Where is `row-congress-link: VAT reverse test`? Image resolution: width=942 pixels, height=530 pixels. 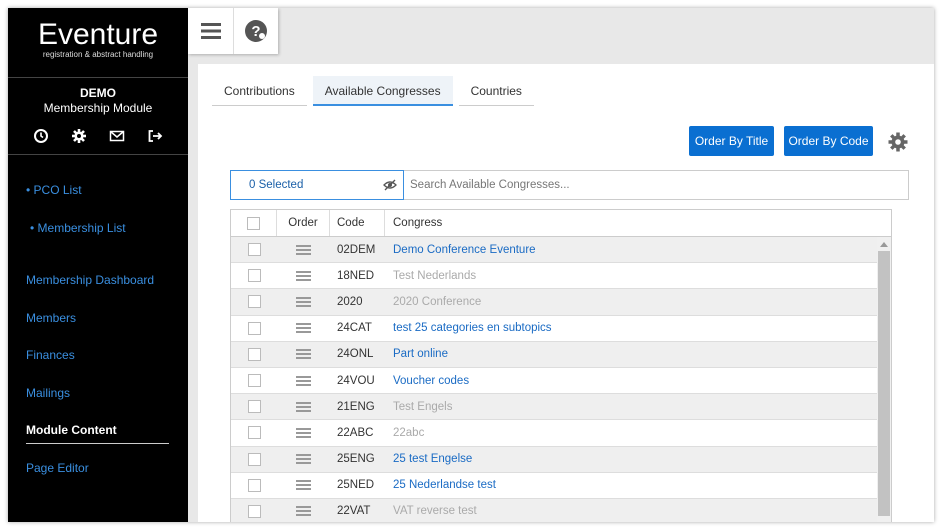
row-congress-link: VAT reverse test is located at coordinates (638, 510).